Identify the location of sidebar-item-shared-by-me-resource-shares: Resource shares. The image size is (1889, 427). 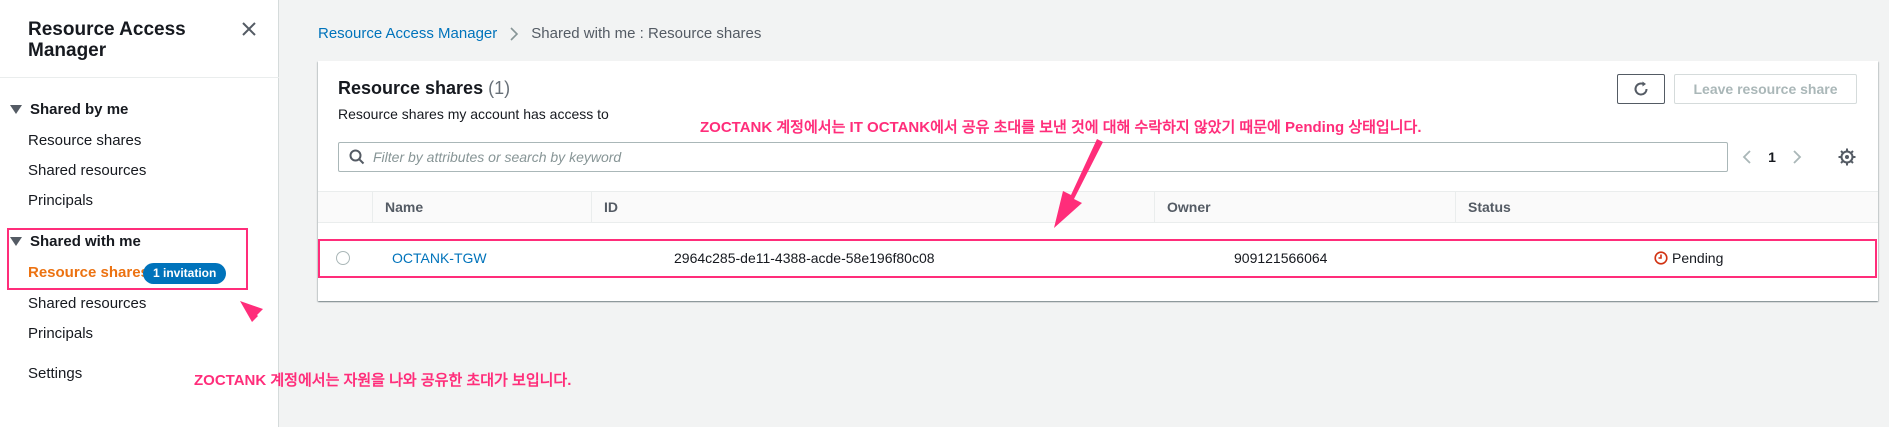
(84, 140).